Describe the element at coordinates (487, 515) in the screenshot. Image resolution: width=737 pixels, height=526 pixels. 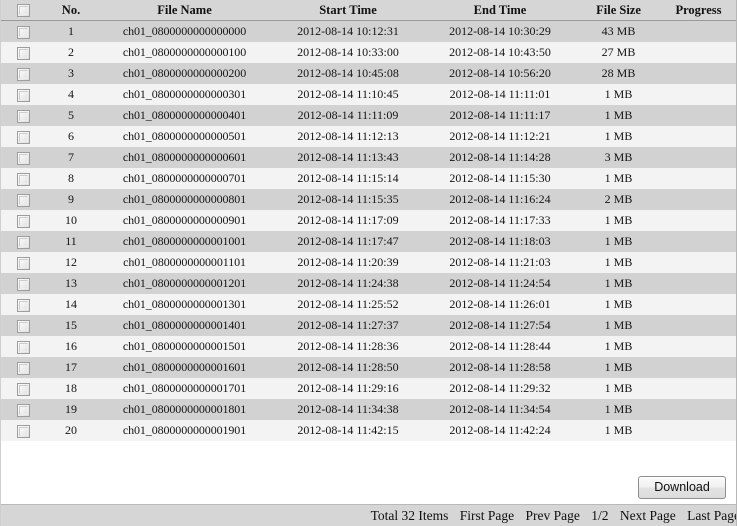
I see `first-page-link: First Page` at that location.